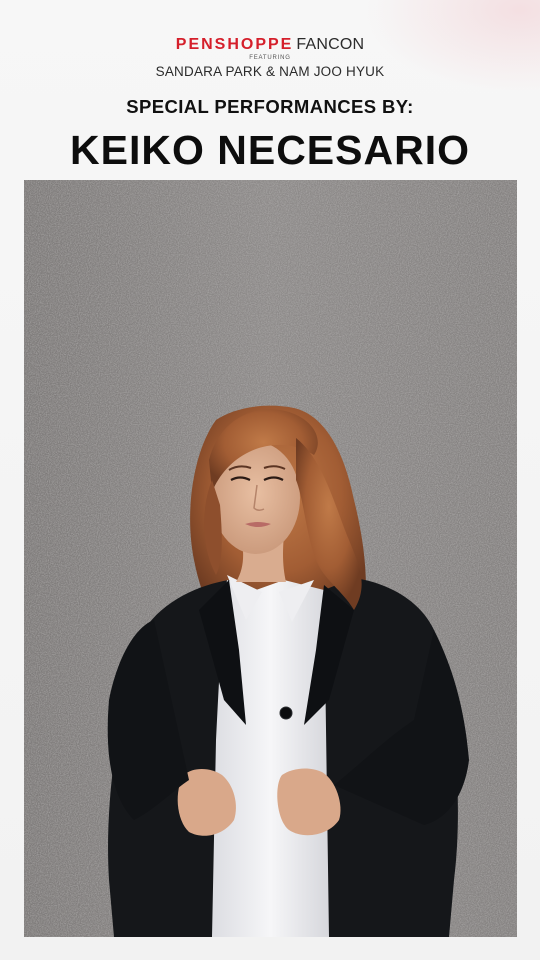 This screenshot has width=540, height=960. Describe the element at coordinates (234, 44) in the screenshot. I see `brand-name: PENSHOPPE` at that location.